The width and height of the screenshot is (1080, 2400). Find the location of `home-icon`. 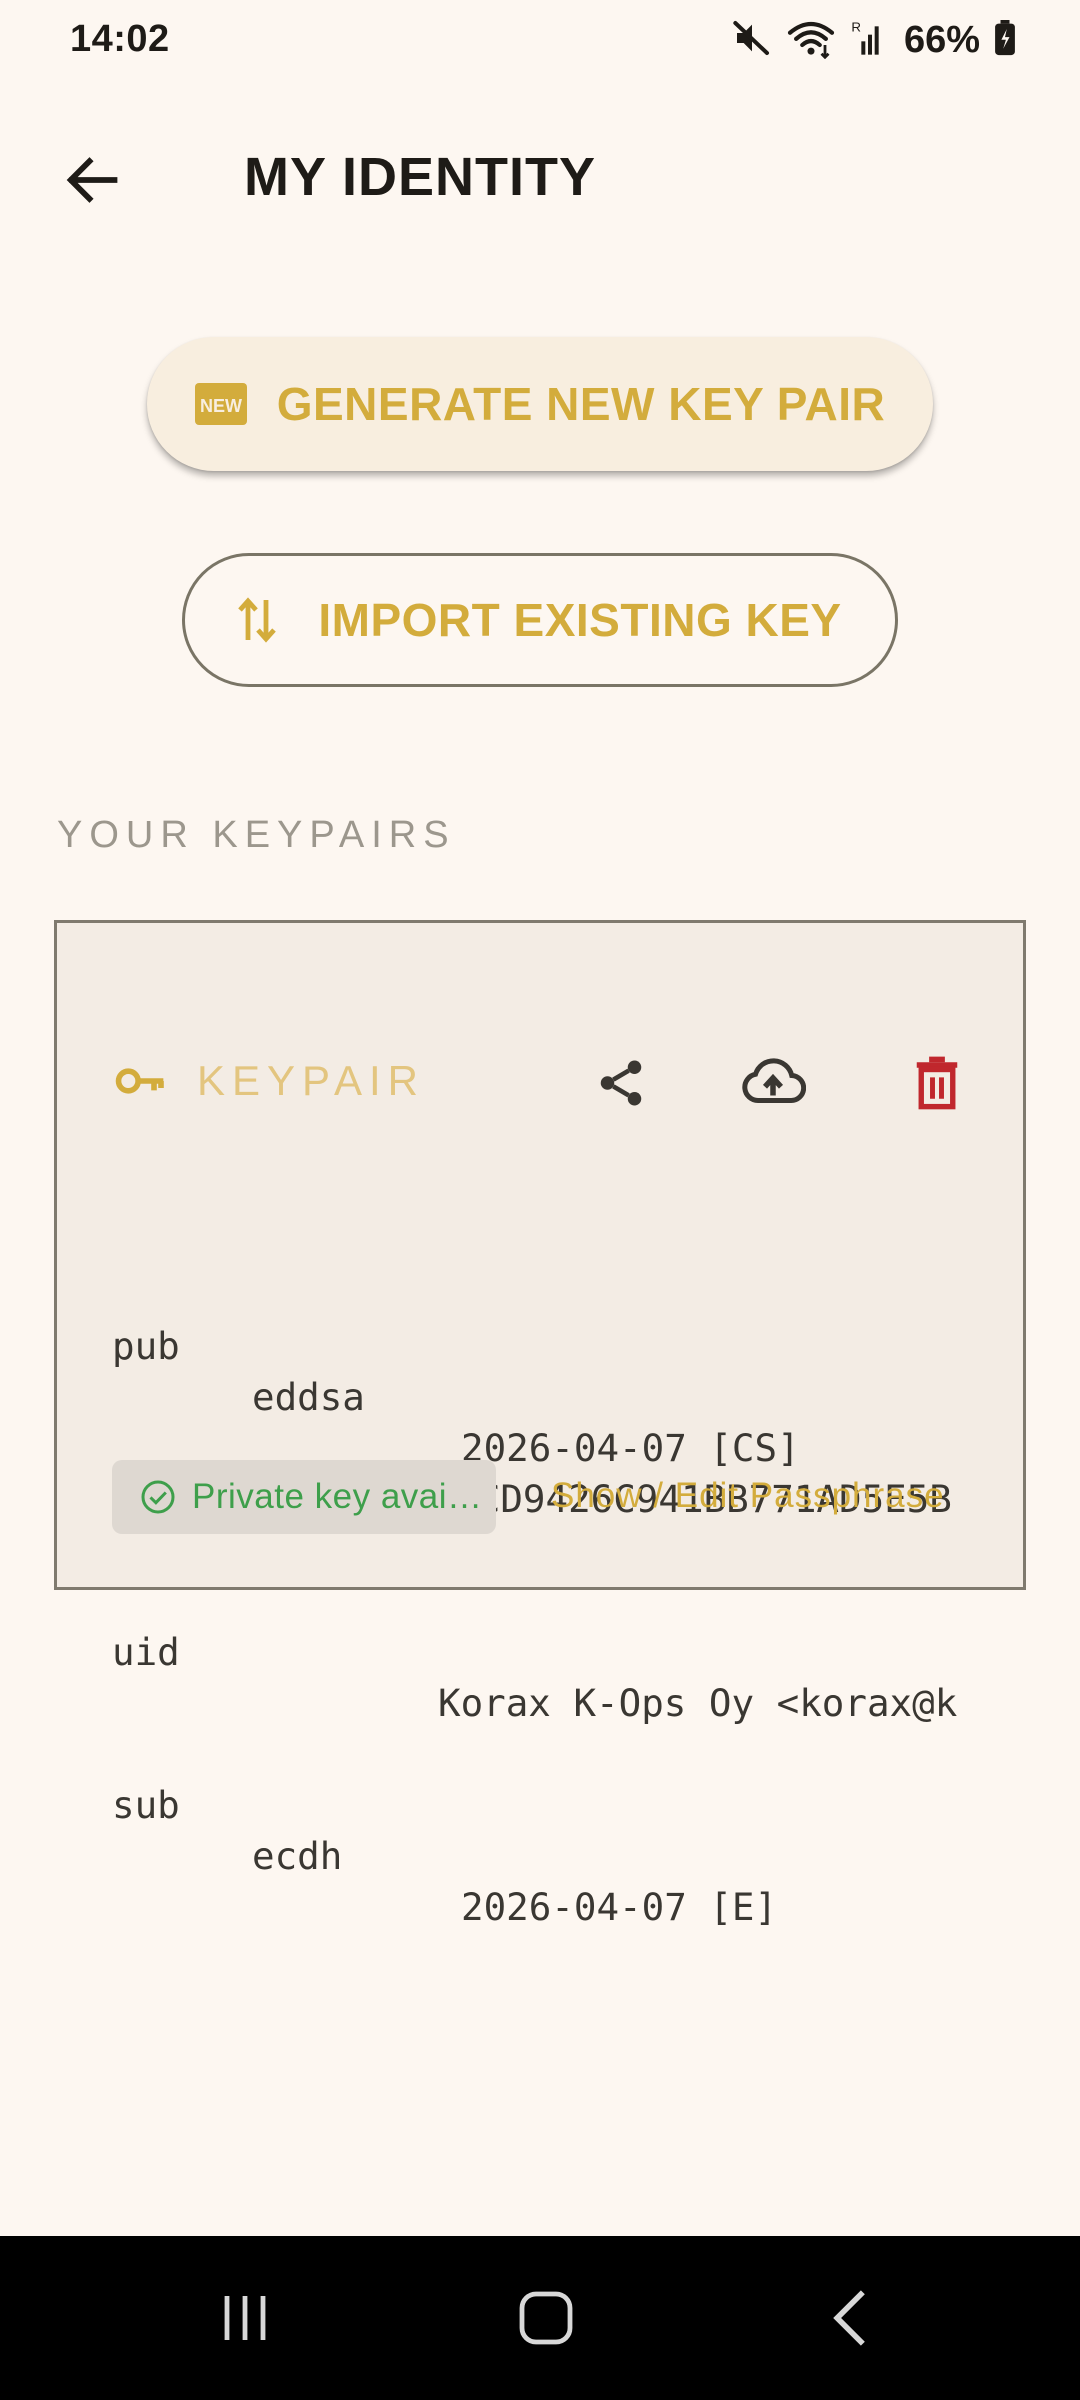

home-icon is located at coordinates (546, 2318).